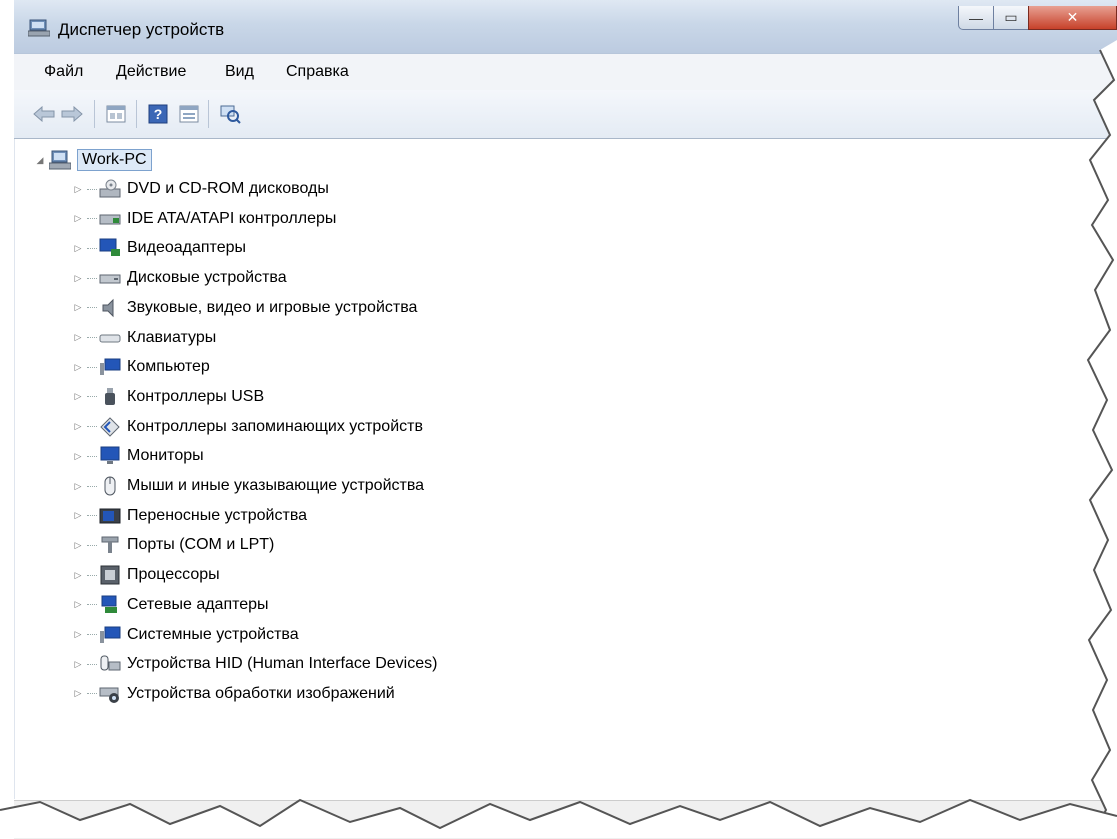  Describe the element at coordinates (110, 397) in the screenshot. I see `usb-icon` at that location.